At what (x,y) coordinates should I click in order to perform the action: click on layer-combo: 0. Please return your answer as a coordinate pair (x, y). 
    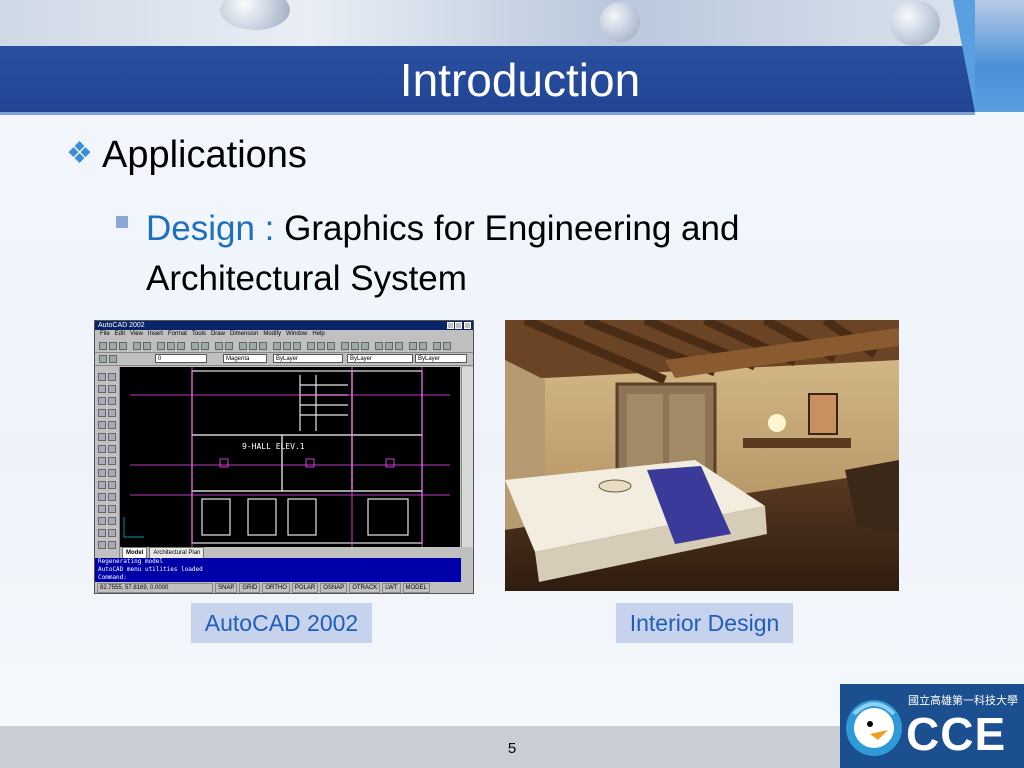
    Looking at the image, I should click on (181, 358).